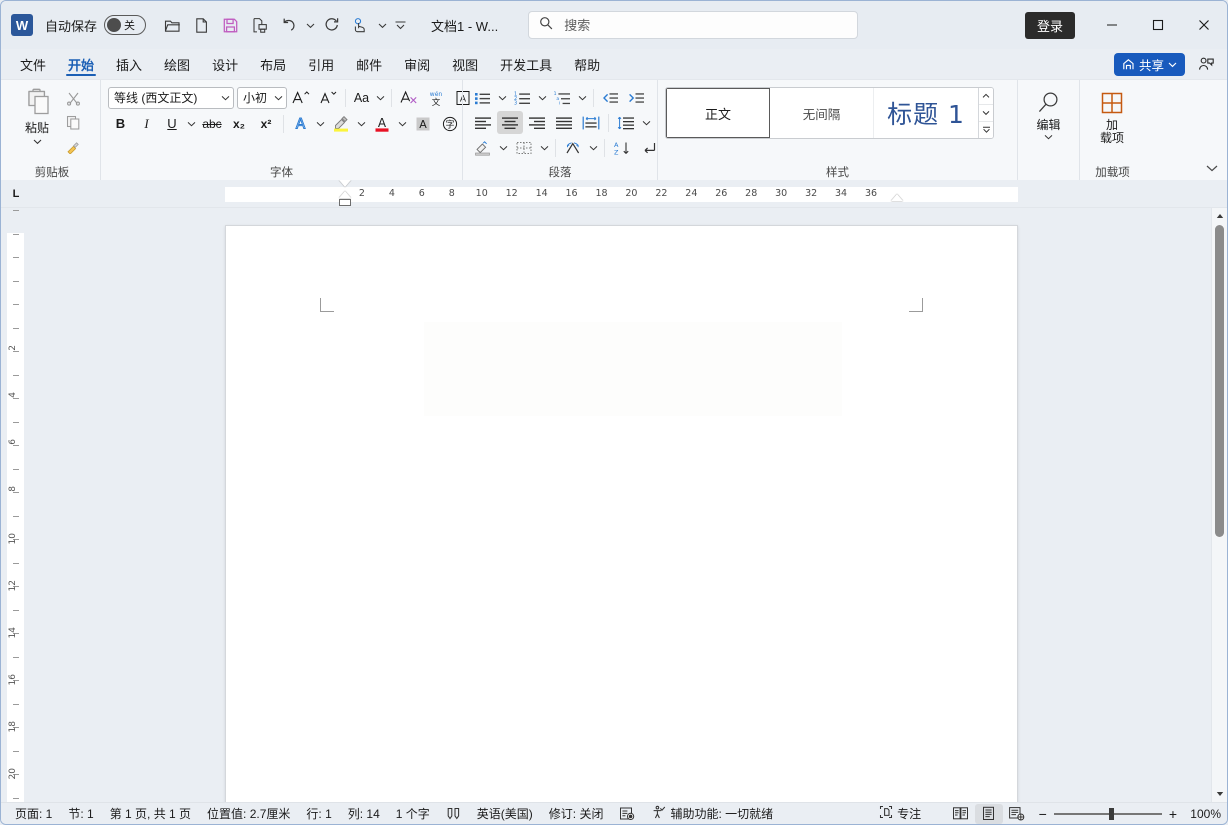 This screenshot has width=1228, height=825. What do you see at coordinates (1158, 25) in the screenshot?
I see `maximize-button` at bounding box center [1158, 25].